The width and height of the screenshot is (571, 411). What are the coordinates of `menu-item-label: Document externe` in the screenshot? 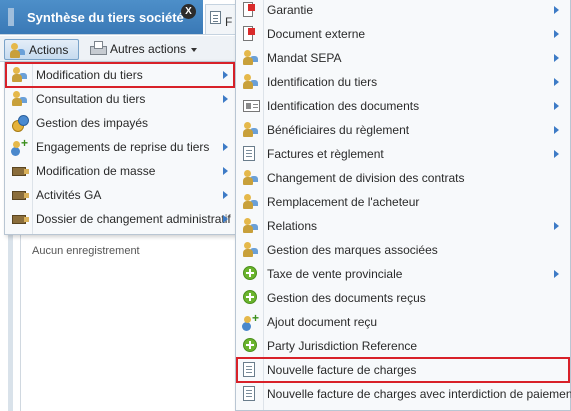 It's located at (316, 34).